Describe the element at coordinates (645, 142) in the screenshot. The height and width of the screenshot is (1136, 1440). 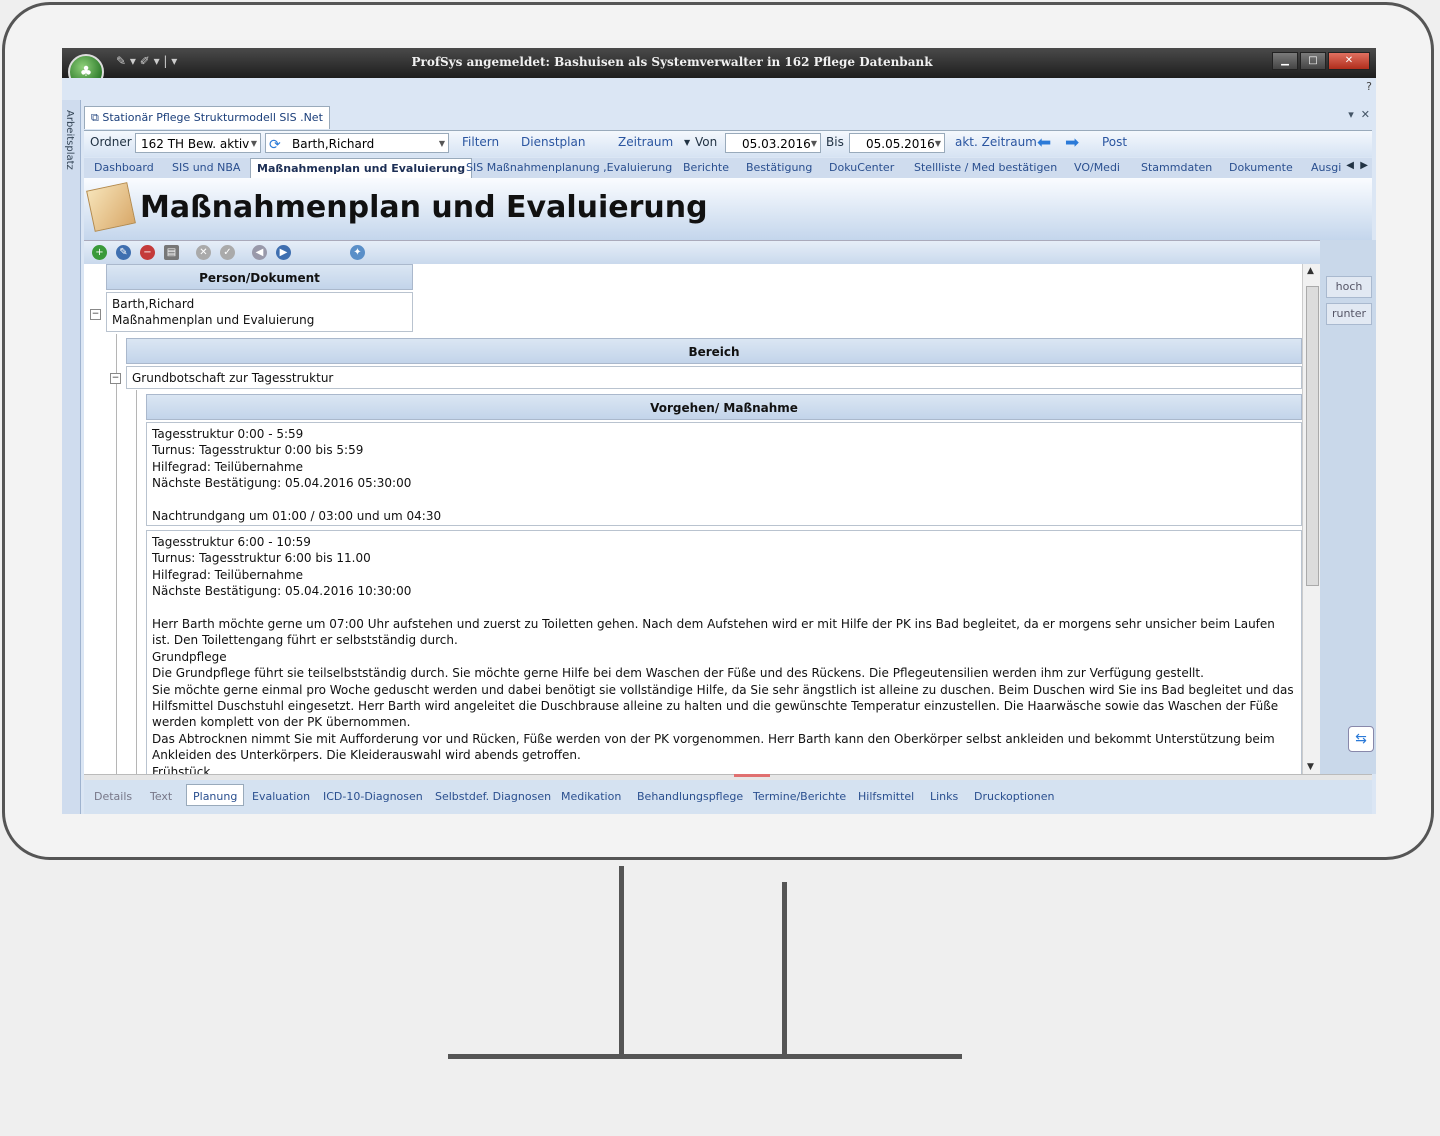
I see `zeitraum-button: Zeitraum` at that location.